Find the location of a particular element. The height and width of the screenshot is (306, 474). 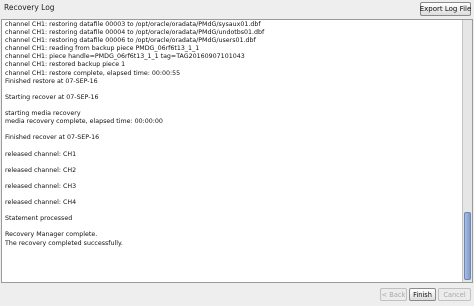

vertical-scrollbar is located at coordinates (467, 151).